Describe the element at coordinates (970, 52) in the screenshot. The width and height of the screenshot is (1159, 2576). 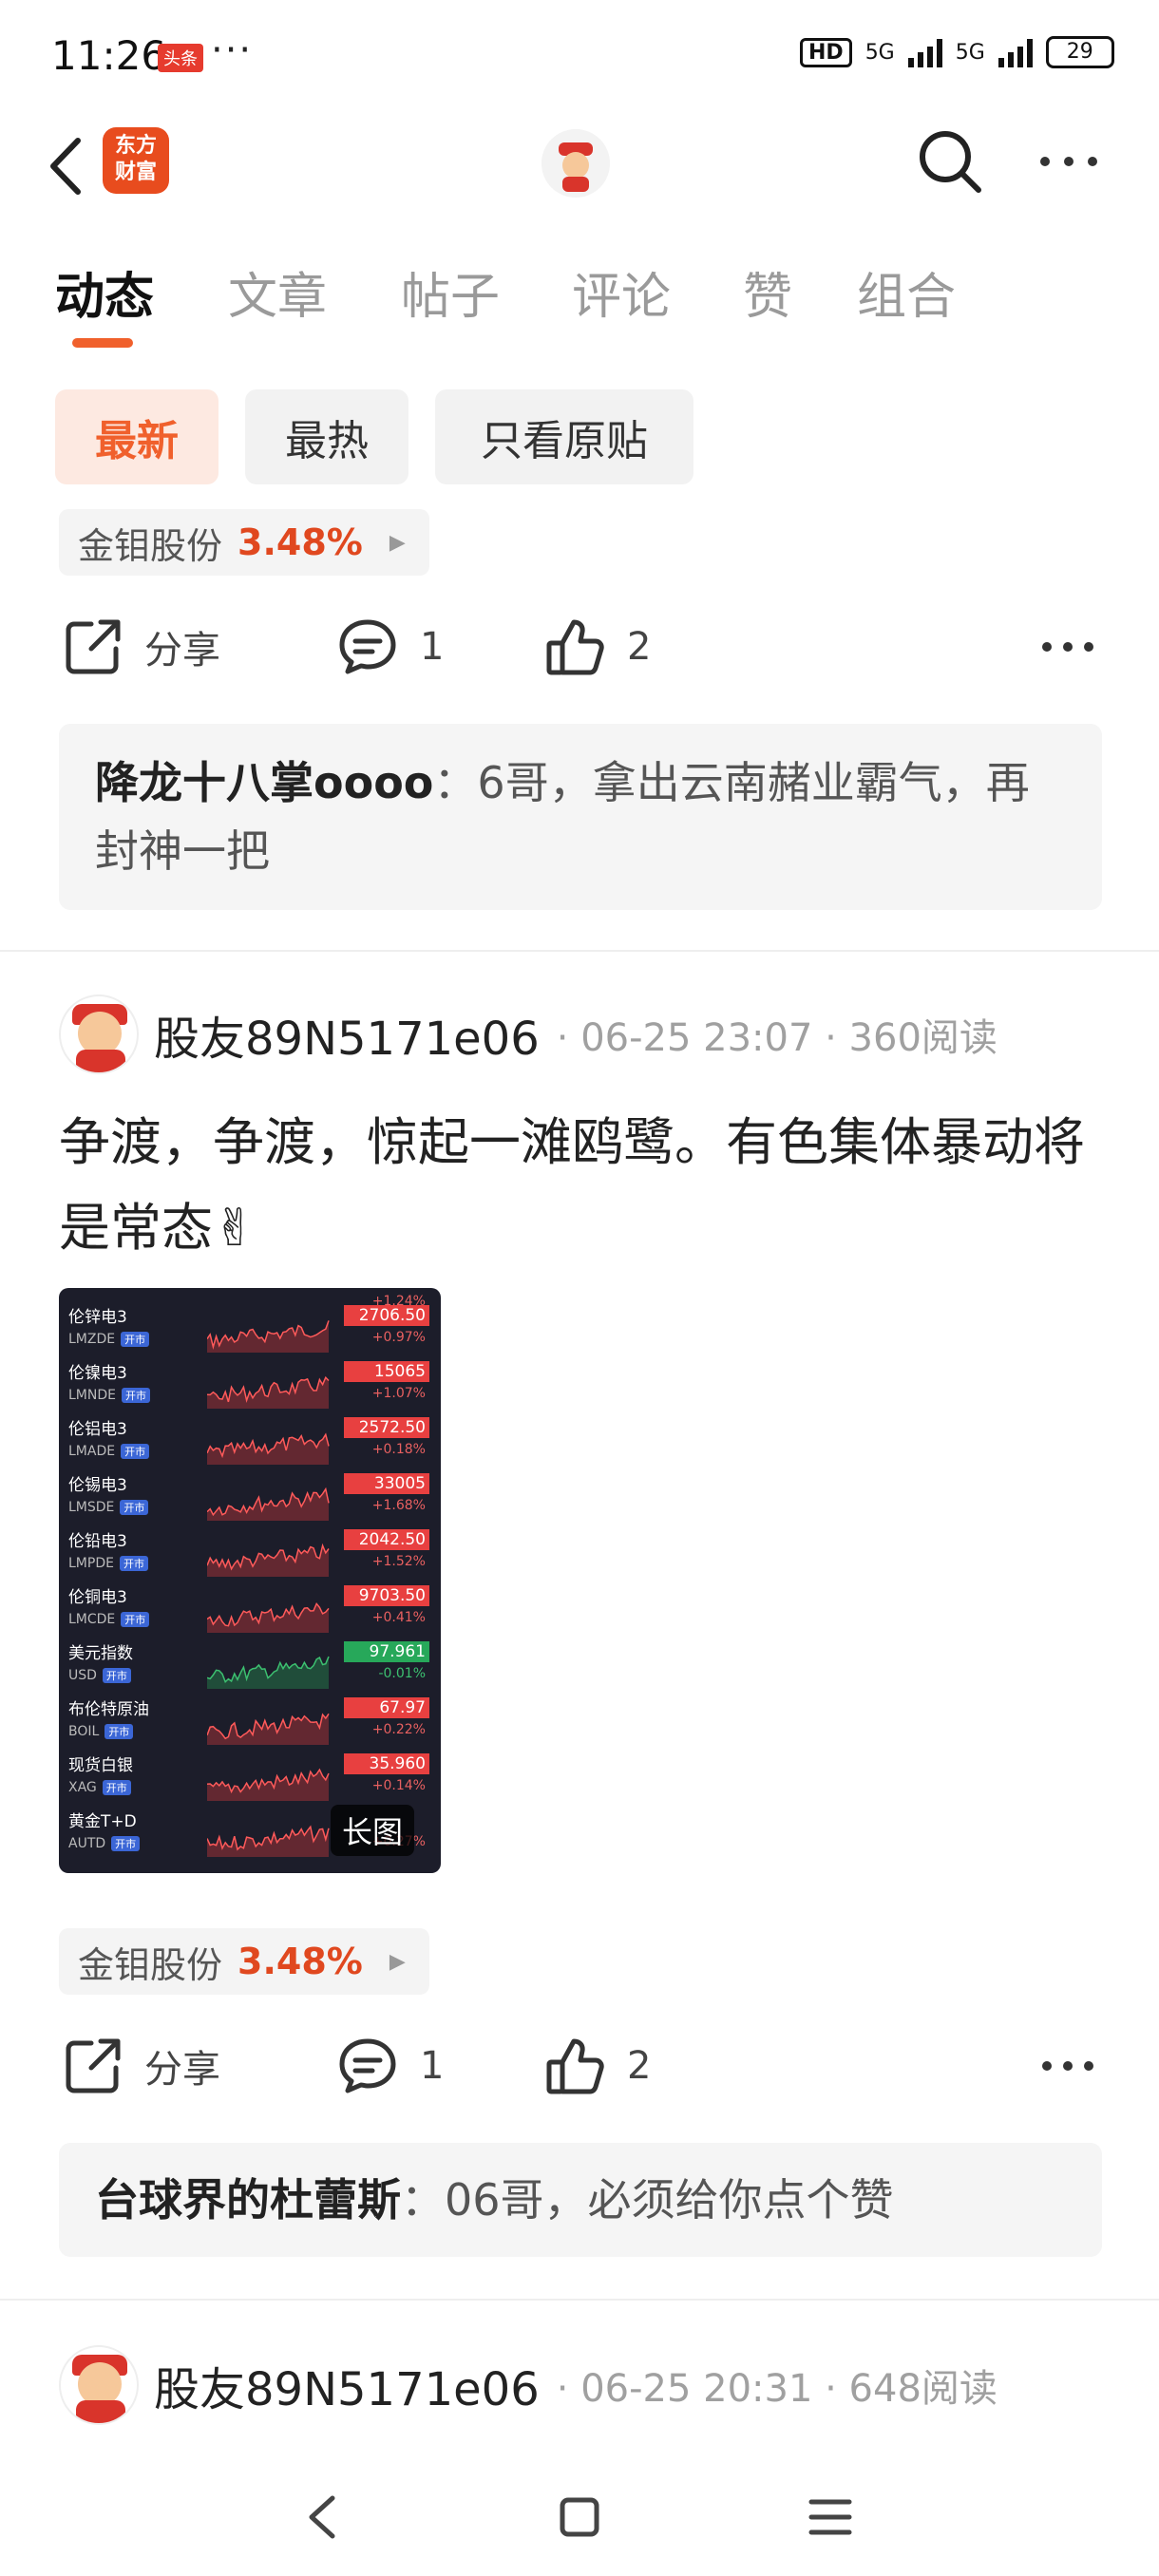
I see `network-5g-label-2: 5G` at that location.